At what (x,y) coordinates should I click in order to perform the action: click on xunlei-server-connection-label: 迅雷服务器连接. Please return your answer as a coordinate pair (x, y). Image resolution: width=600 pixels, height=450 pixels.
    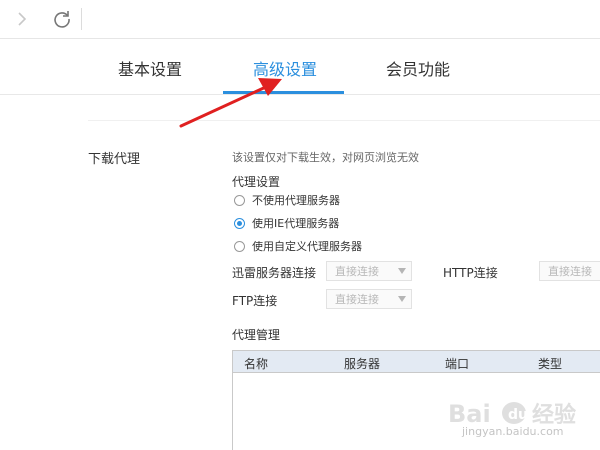
    Looking at the image, I should click on (274, 273).